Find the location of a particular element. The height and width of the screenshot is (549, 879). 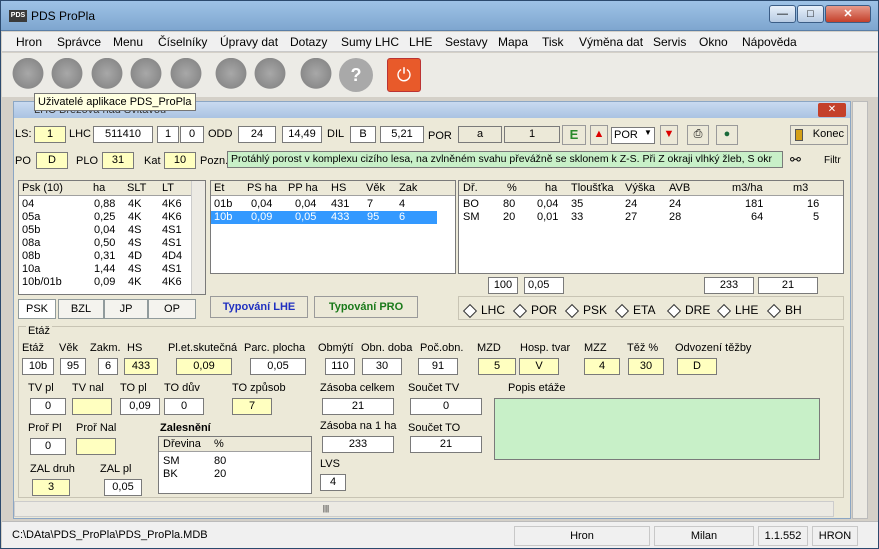

prof-pl-field: 0 is located at coordinates (48, 446).